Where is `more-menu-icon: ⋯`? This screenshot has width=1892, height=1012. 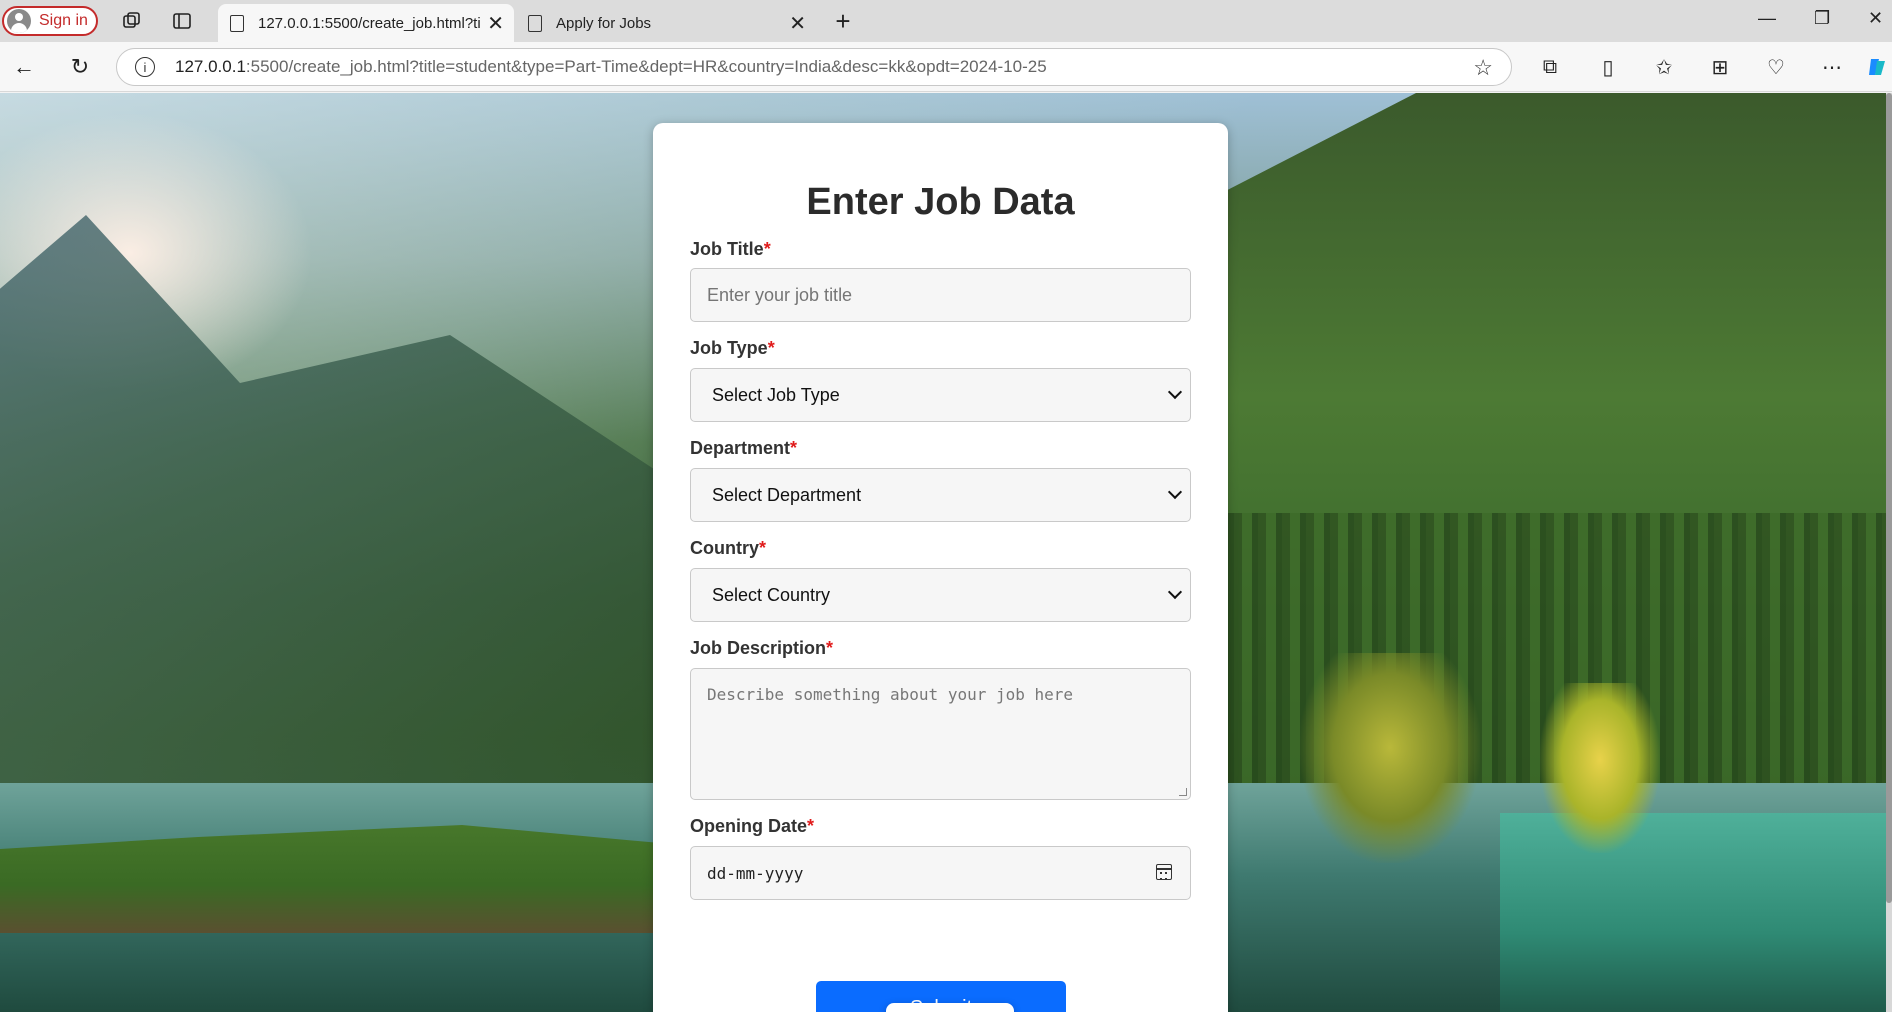
more-menu-icon: ⋯ is located at coordinates (1832, 67).